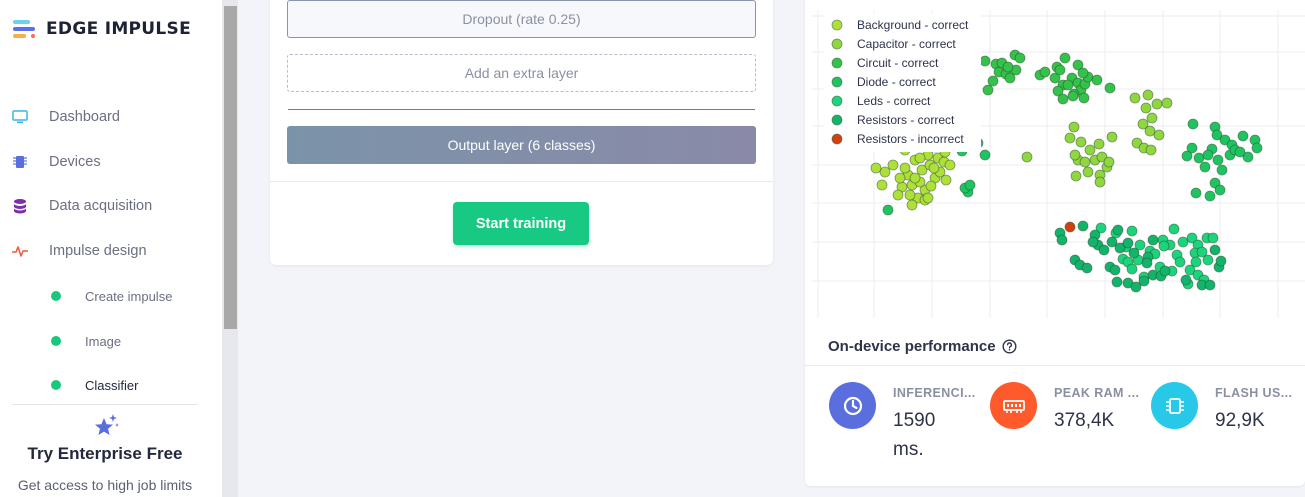 The width and height of the screenshot is (1305, 497). What do you see at coordinates (521, 223) in the screenshot?
I see `start-training-button: Start training` at bounding box center [521, 223].